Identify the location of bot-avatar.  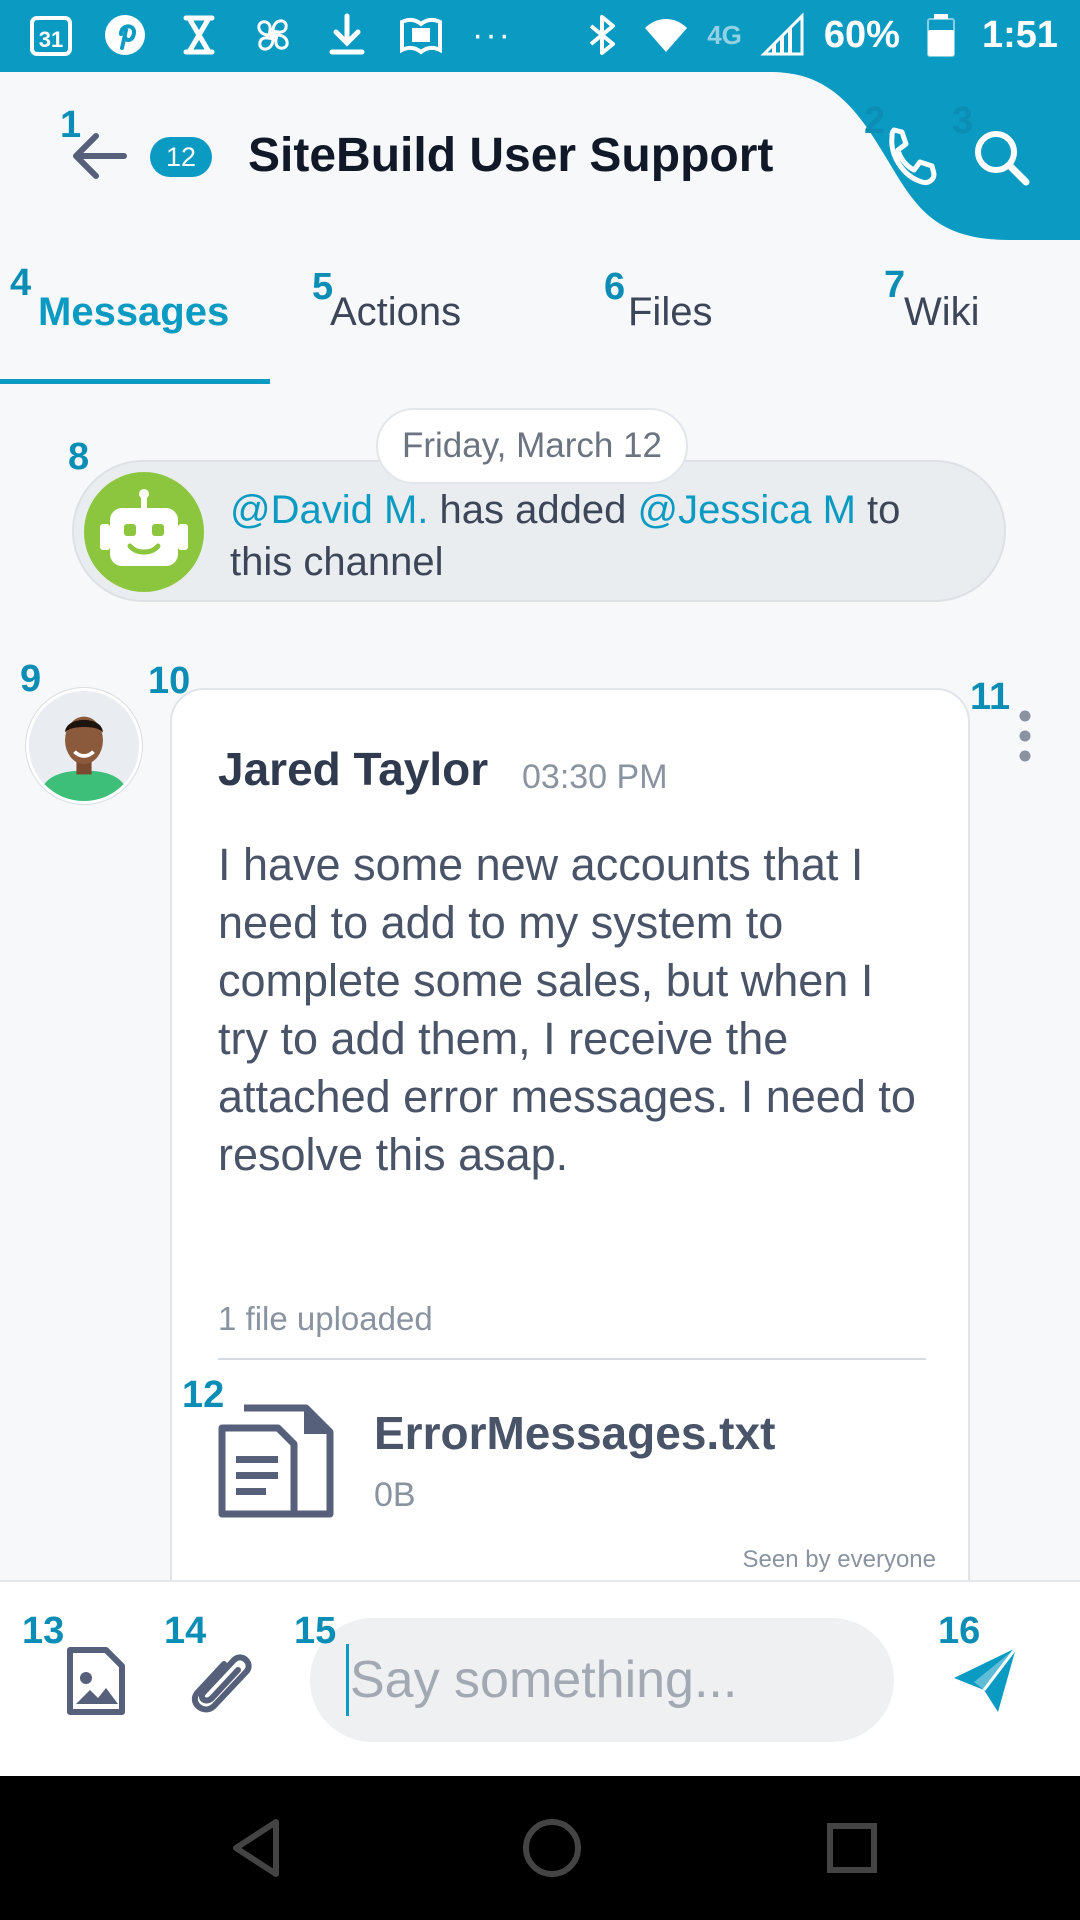
(144, 532).